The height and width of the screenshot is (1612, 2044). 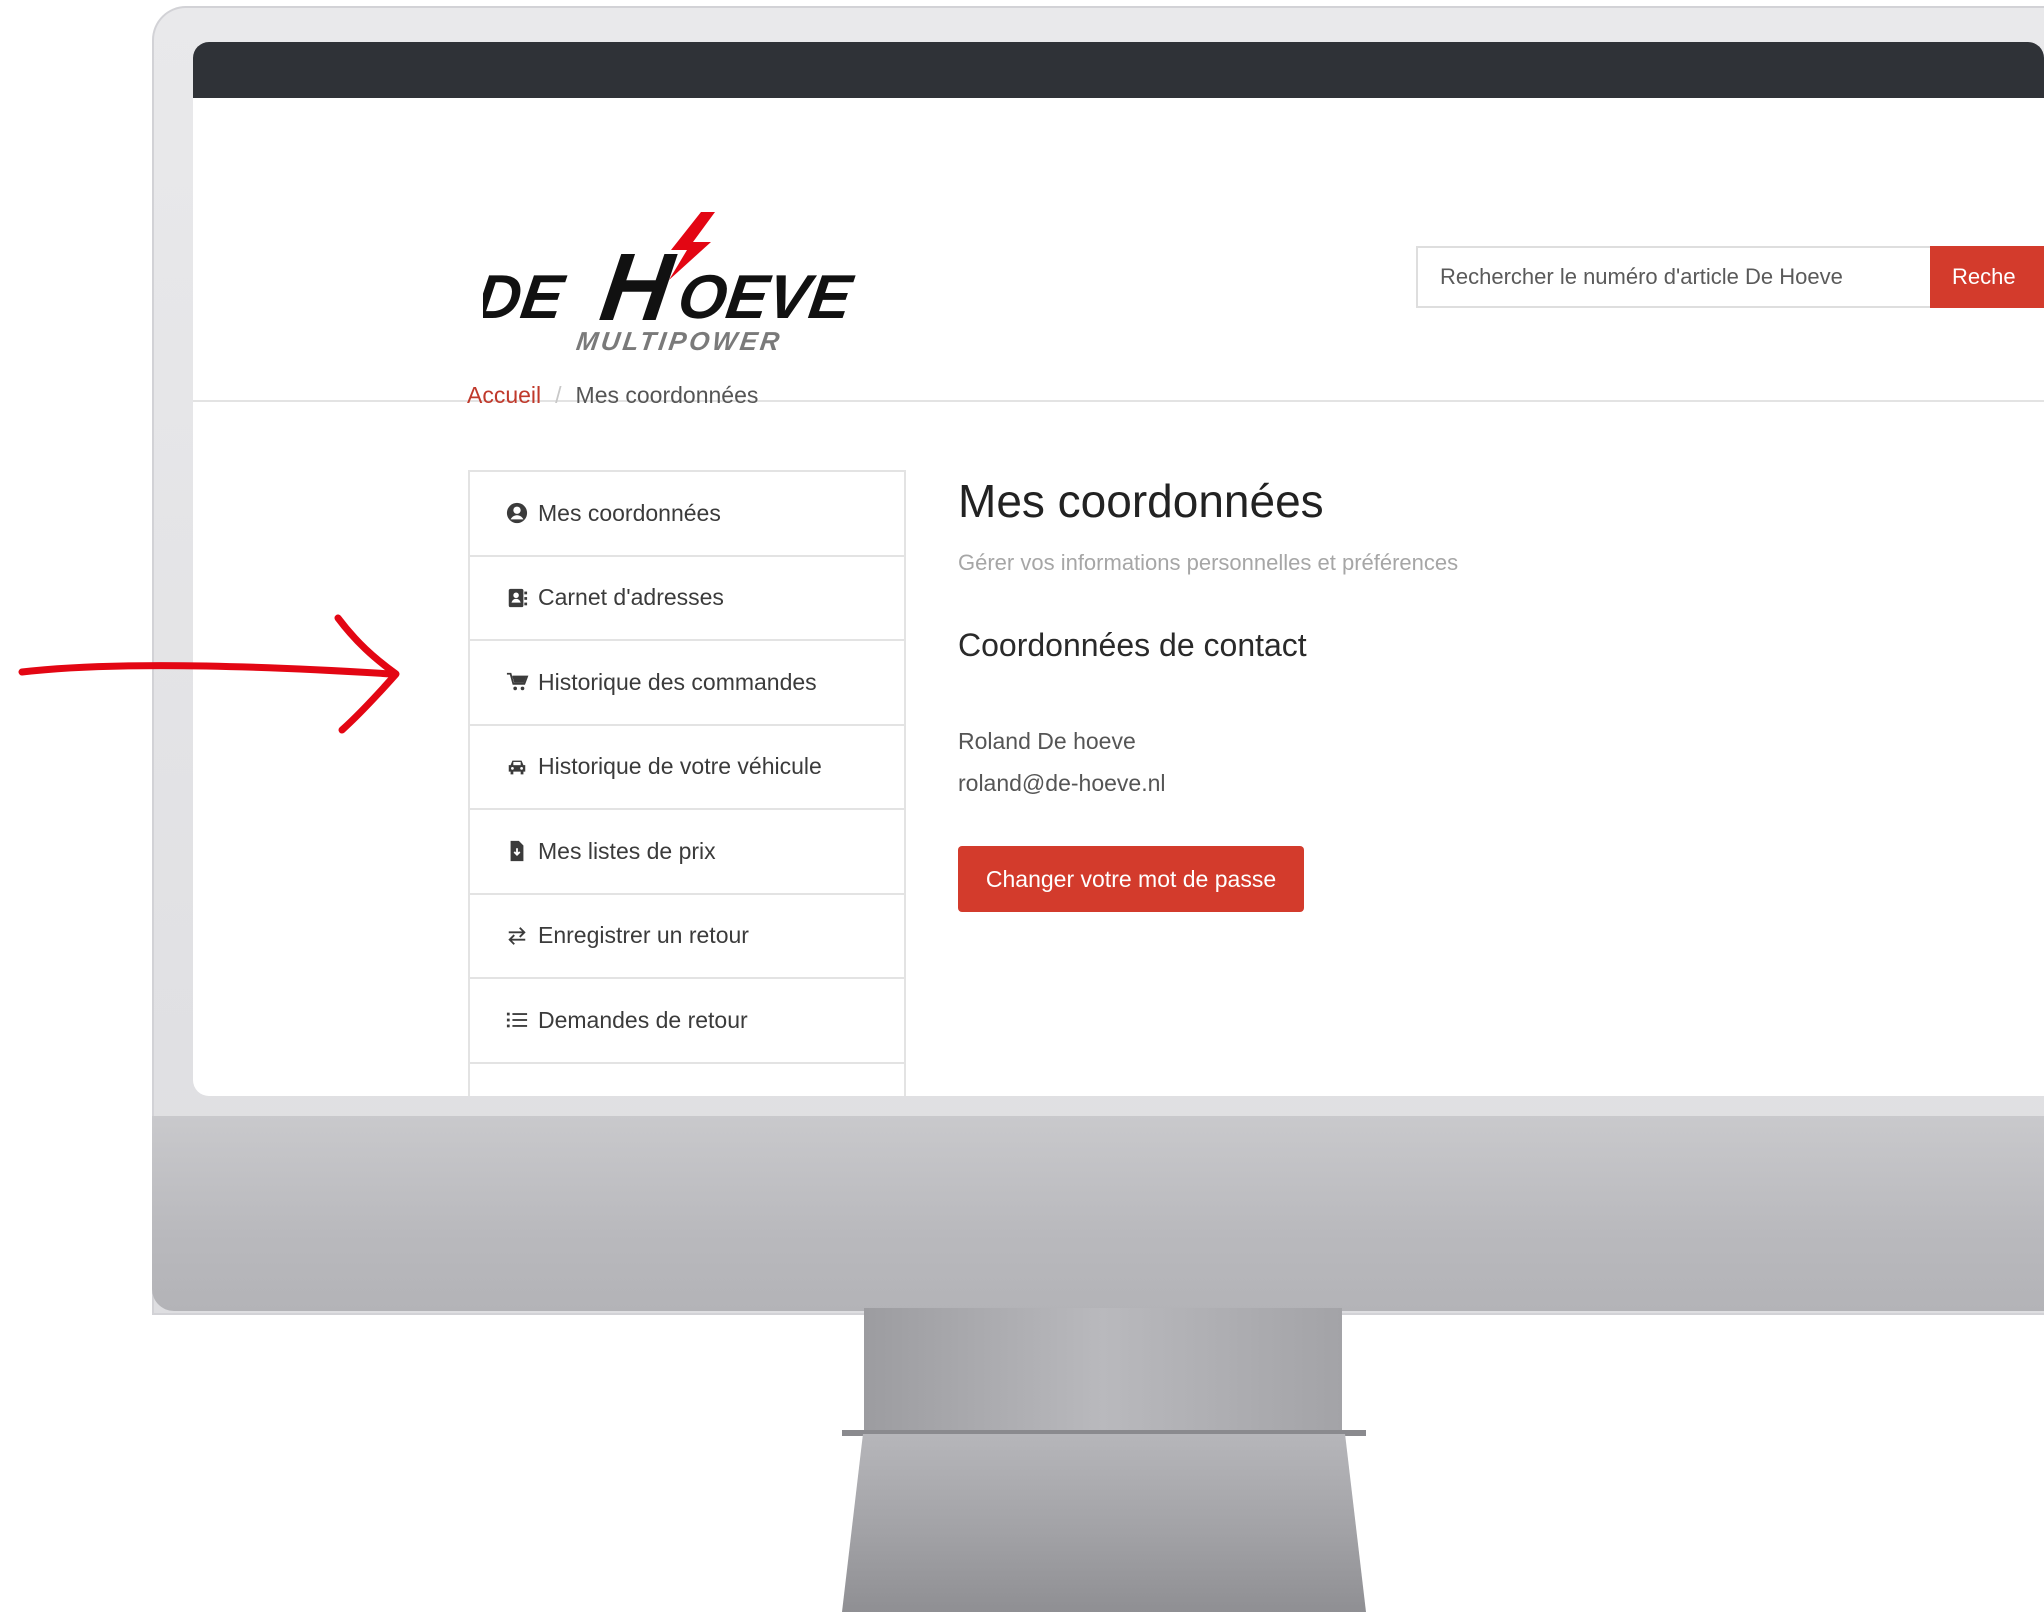 I want to click on change-password-button: Changer votre mot de passe, so click(x=1131, y=879).